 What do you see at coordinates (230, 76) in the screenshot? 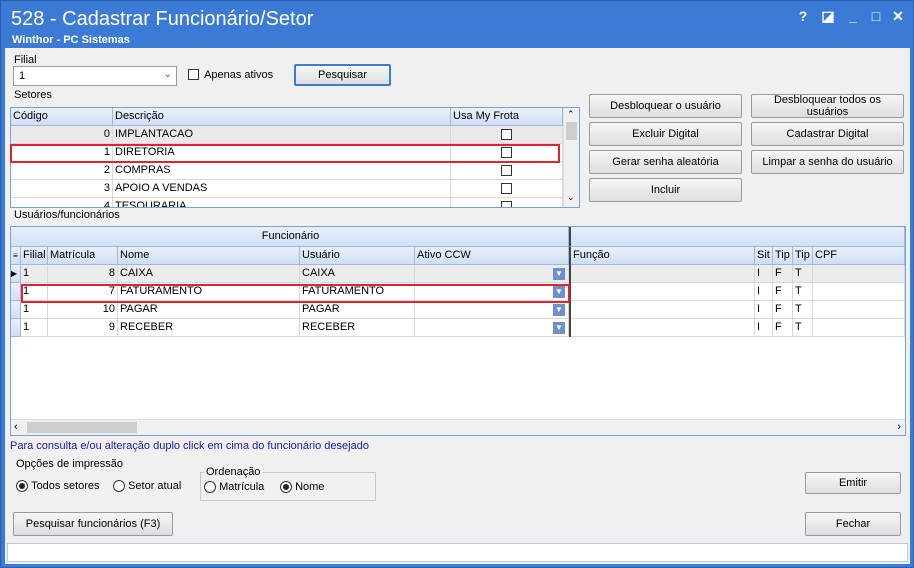
I see `apenas-ativos-checkbox: Apenas ativos` at bounding box center [230, 76].